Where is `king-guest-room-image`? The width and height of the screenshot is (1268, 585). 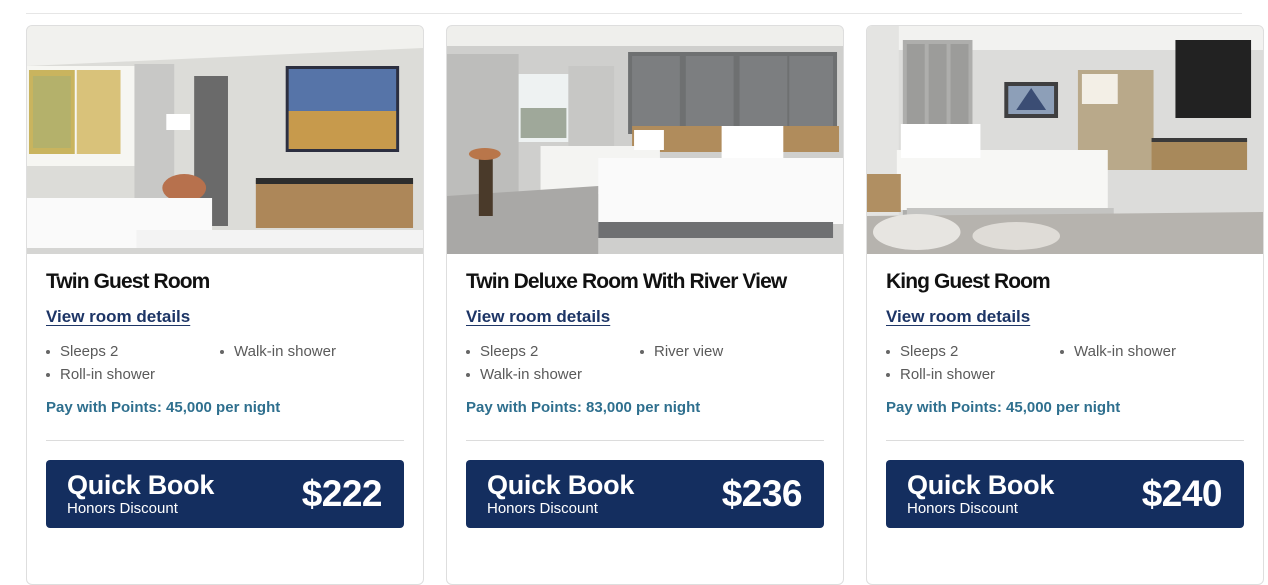 king-guest-room-image is located at coordinates (1065, 140).